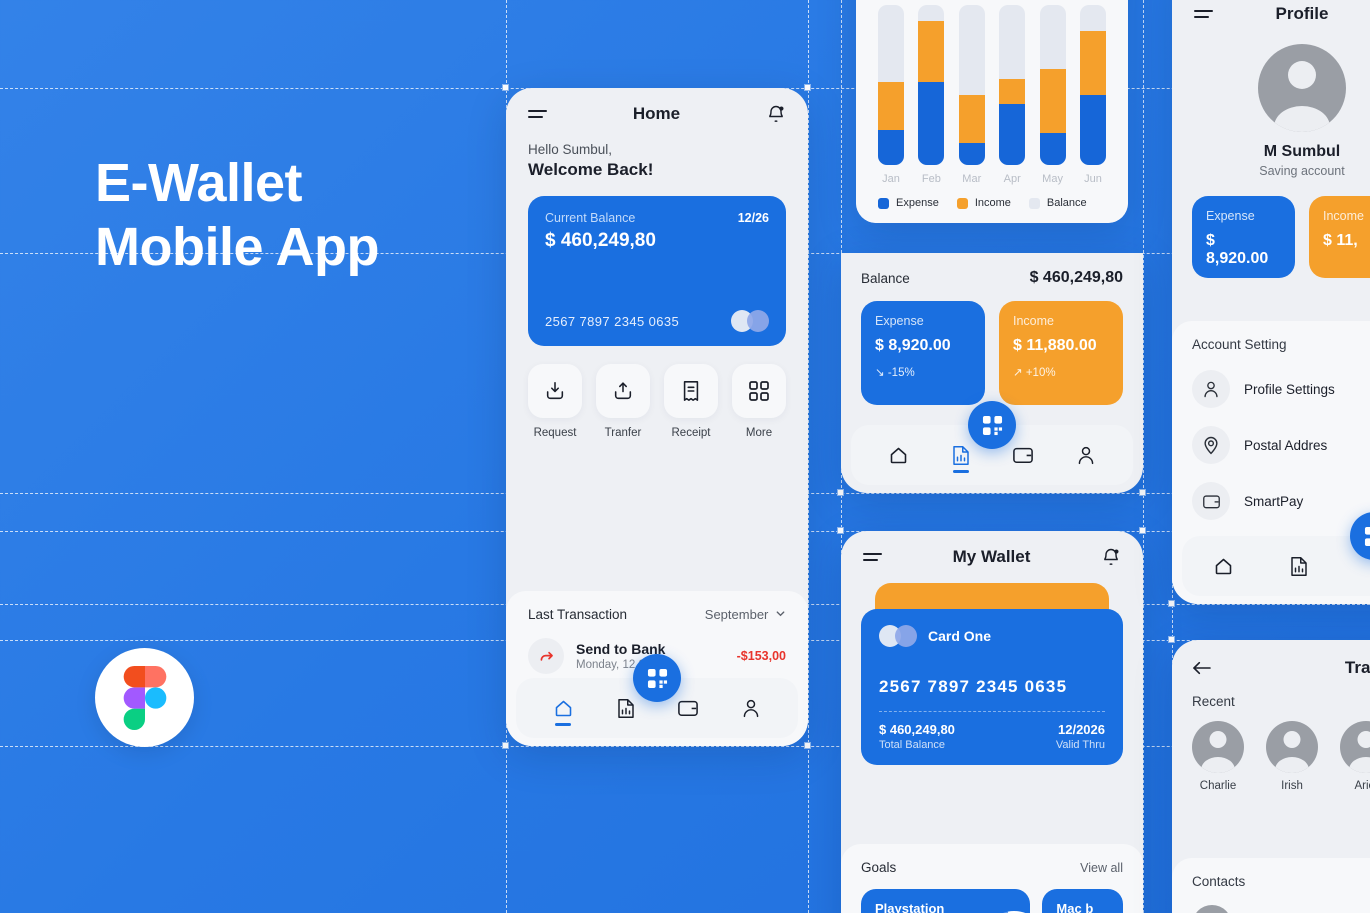  Describe the element at coordinates (546, 656) in the screenshot. I see `arrow-out-icon` at that location.